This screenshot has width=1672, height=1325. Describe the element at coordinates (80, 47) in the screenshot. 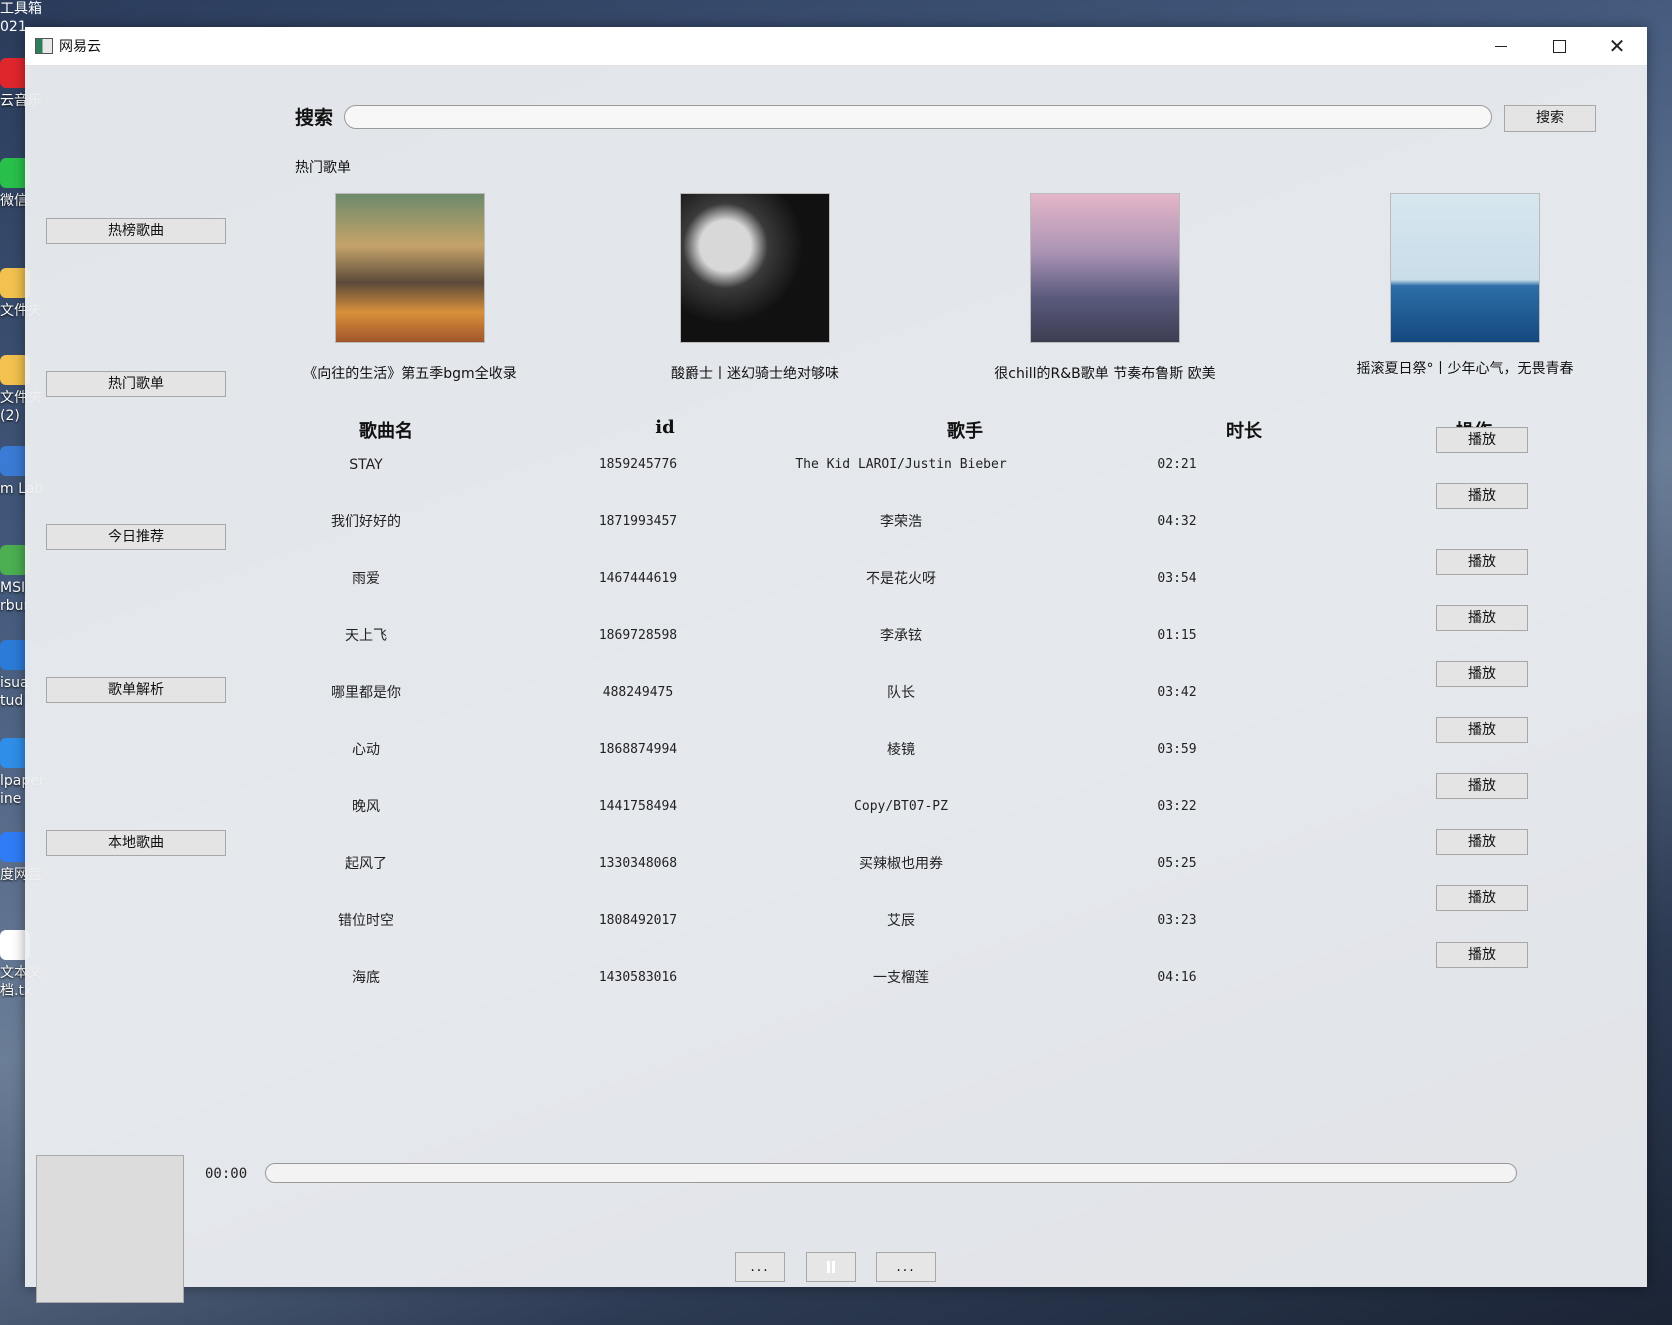

I see `window-title: 网易云` at that location.